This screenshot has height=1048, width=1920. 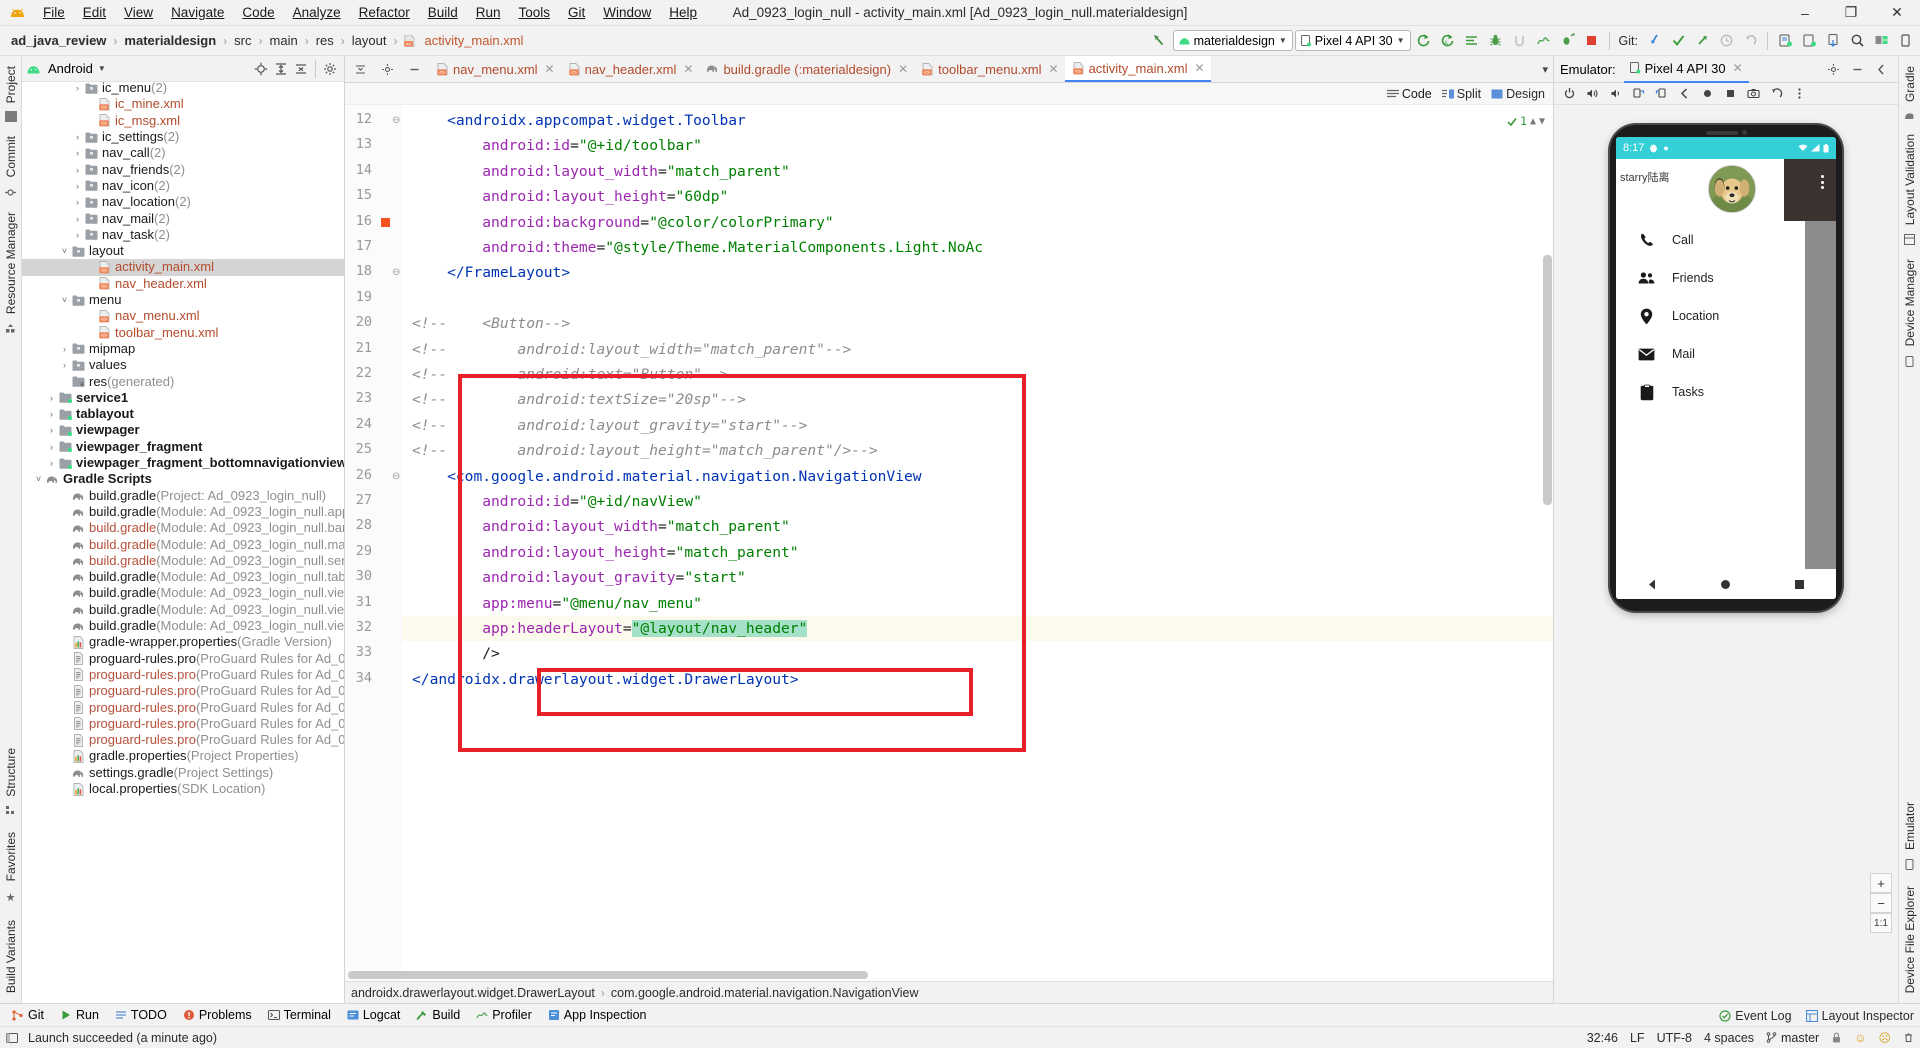 I want to click on trash-icon, so click(x=1908, y=1037).